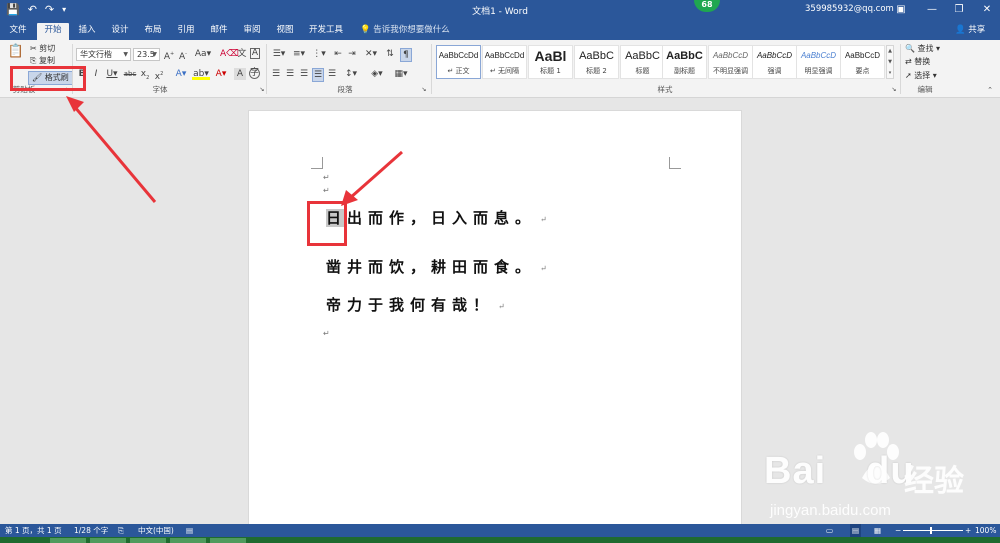 This screenshot has width=1000, height=543. Describe the element at coordinates (898, 530) in the screenshot. I see `zoom-out-icon: −` at that location.